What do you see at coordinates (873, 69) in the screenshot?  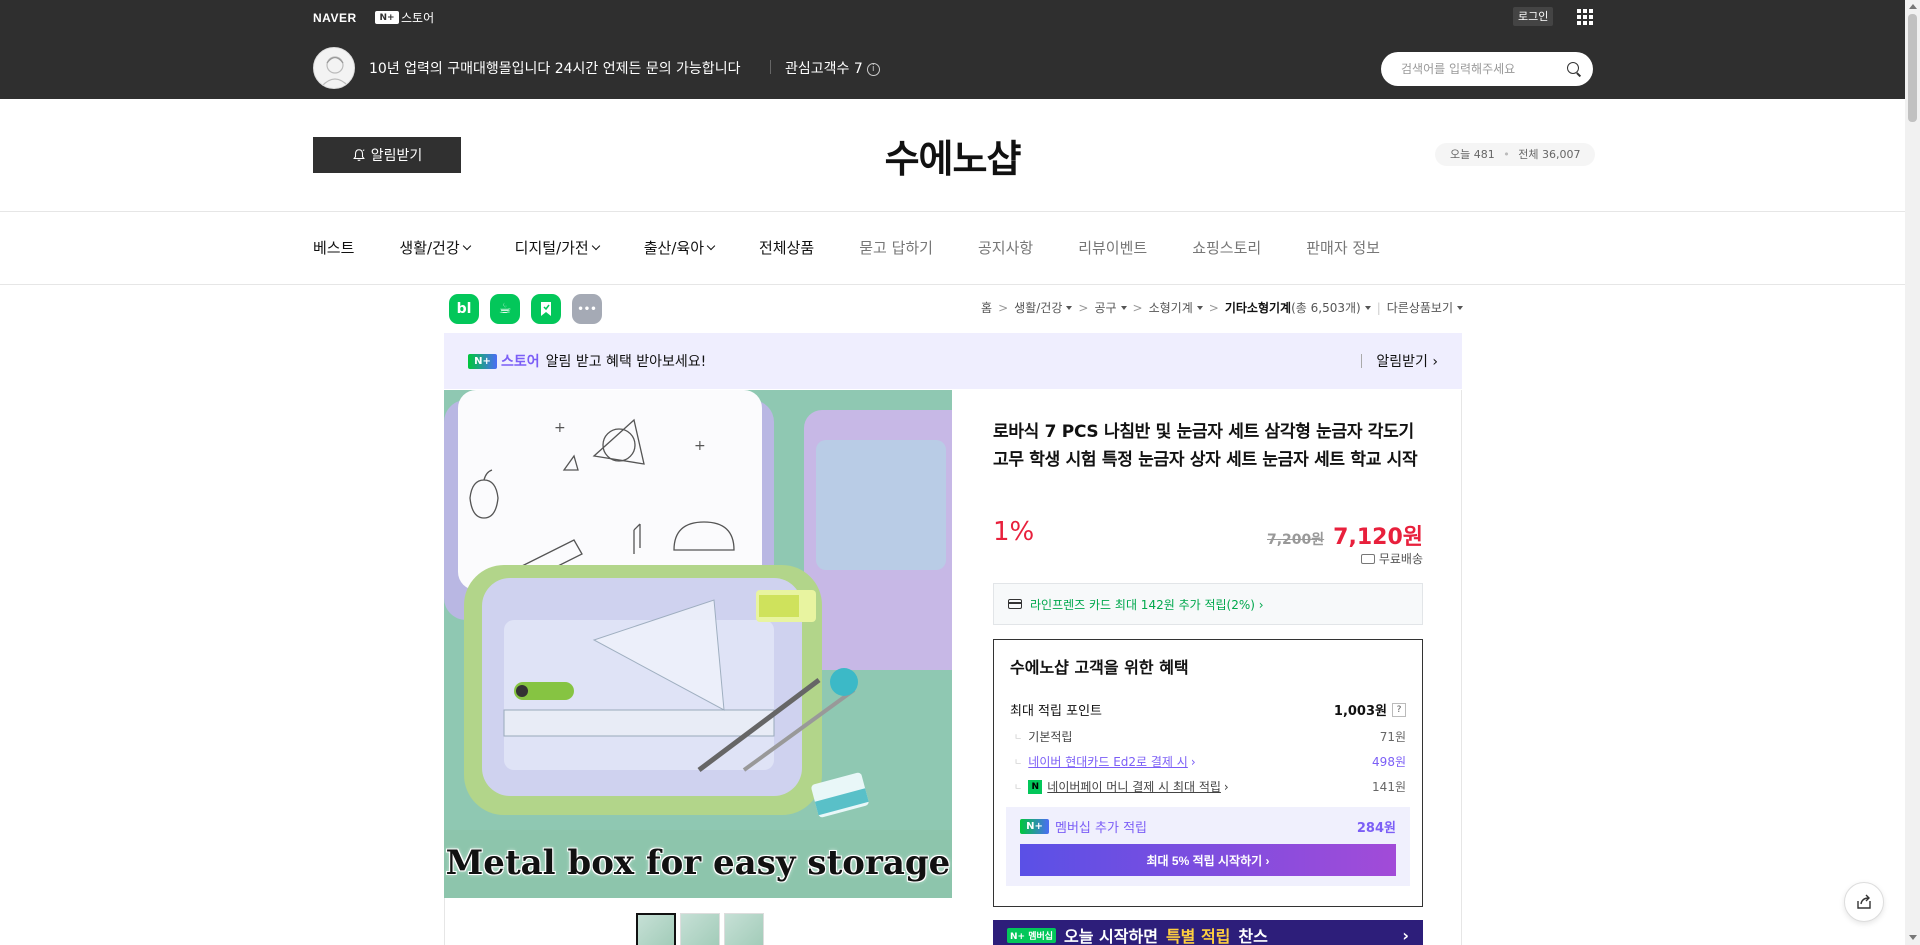 I see `info-icon: i` at bounding box center [873, 69].